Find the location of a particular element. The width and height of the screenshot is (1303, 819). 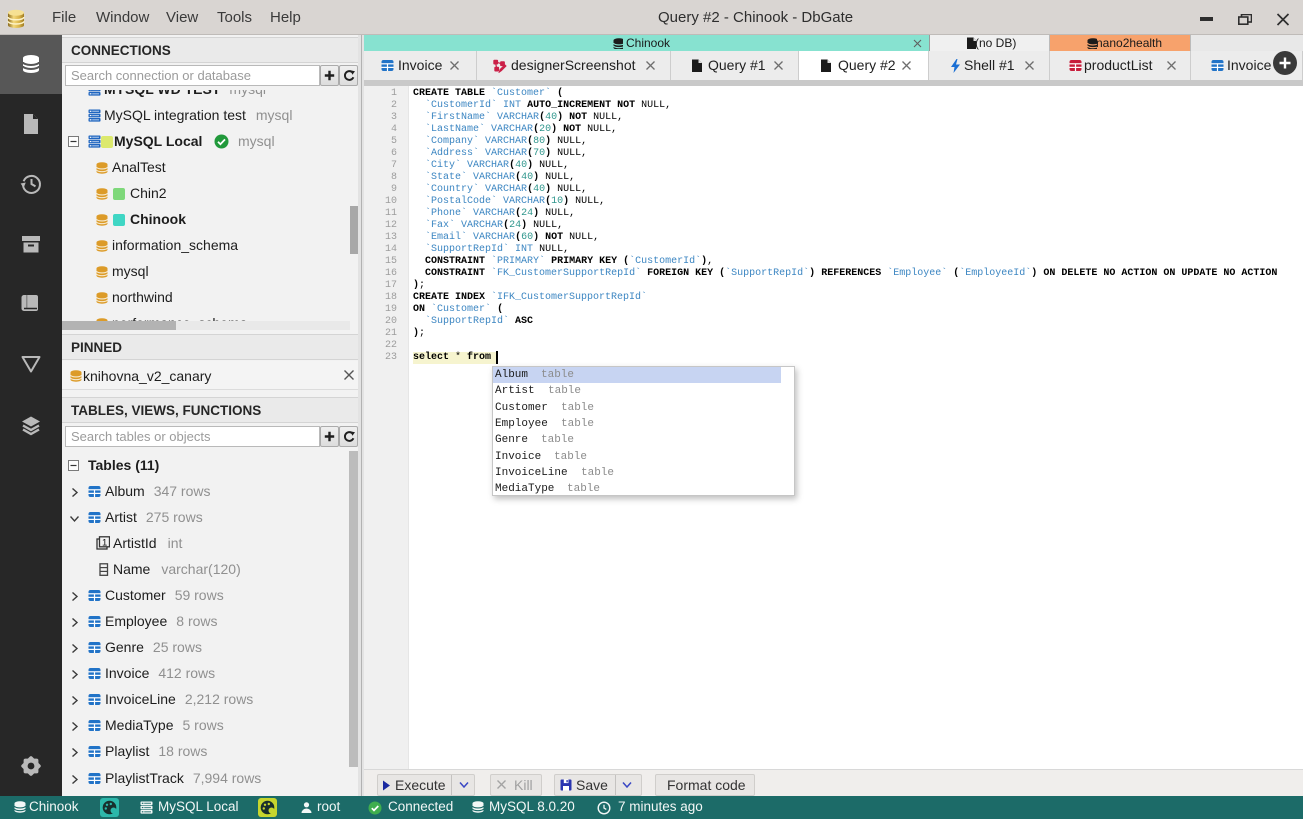

svg-text: 1 is located at coordinates (104, 542).